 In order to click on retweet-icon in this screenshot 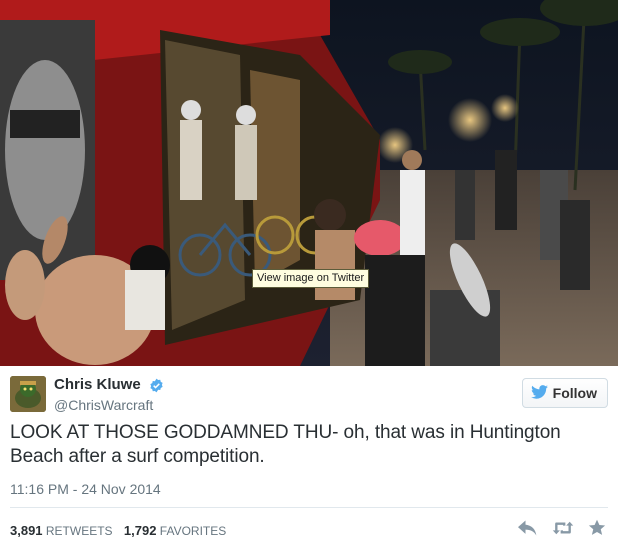, I will do `click(563, 530)`.